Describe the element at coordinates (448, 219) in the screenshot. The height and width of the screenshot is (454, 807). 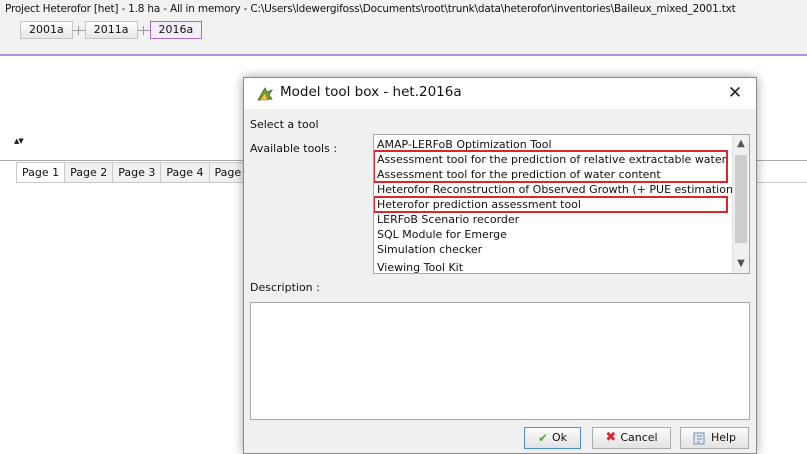
I see `list-item: LERFoB Scenario recorder` at that location.